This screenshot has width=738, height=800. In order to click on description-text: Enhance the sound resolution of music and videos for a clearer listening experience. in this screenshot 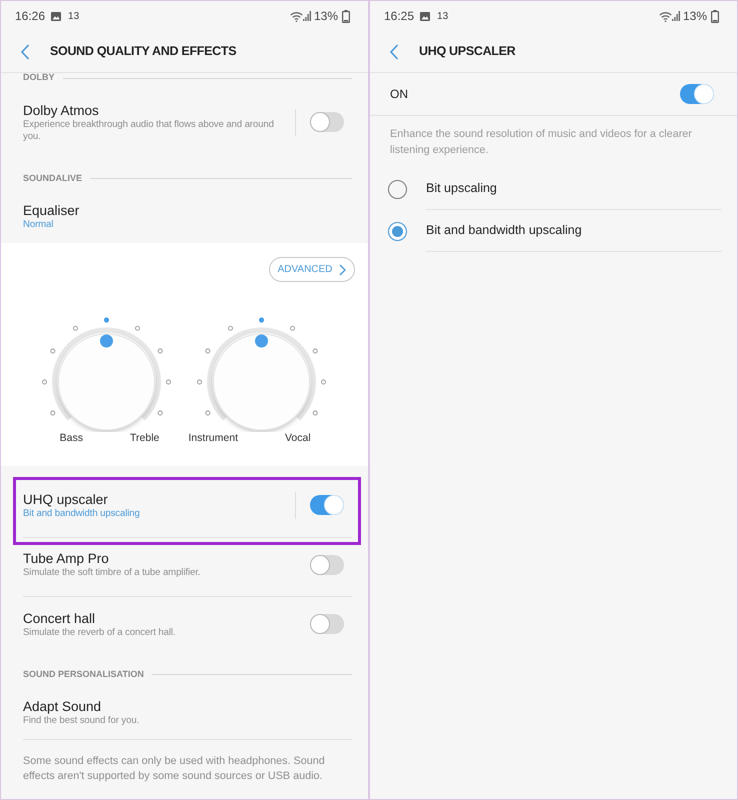, I will do `click(541, 142)`.